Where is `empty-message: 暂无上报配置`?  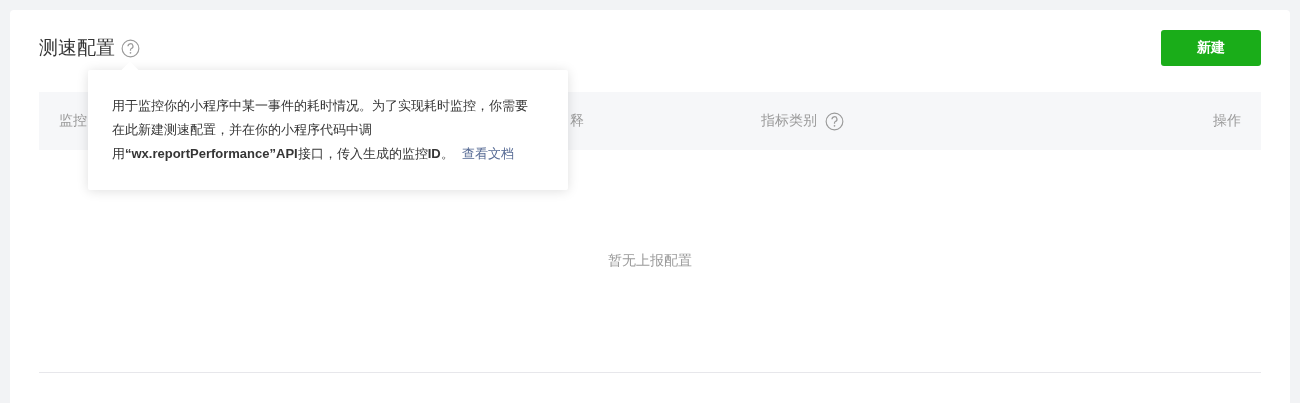
empty-message: 暂无上报配置 is located at coordinates (650, 261).